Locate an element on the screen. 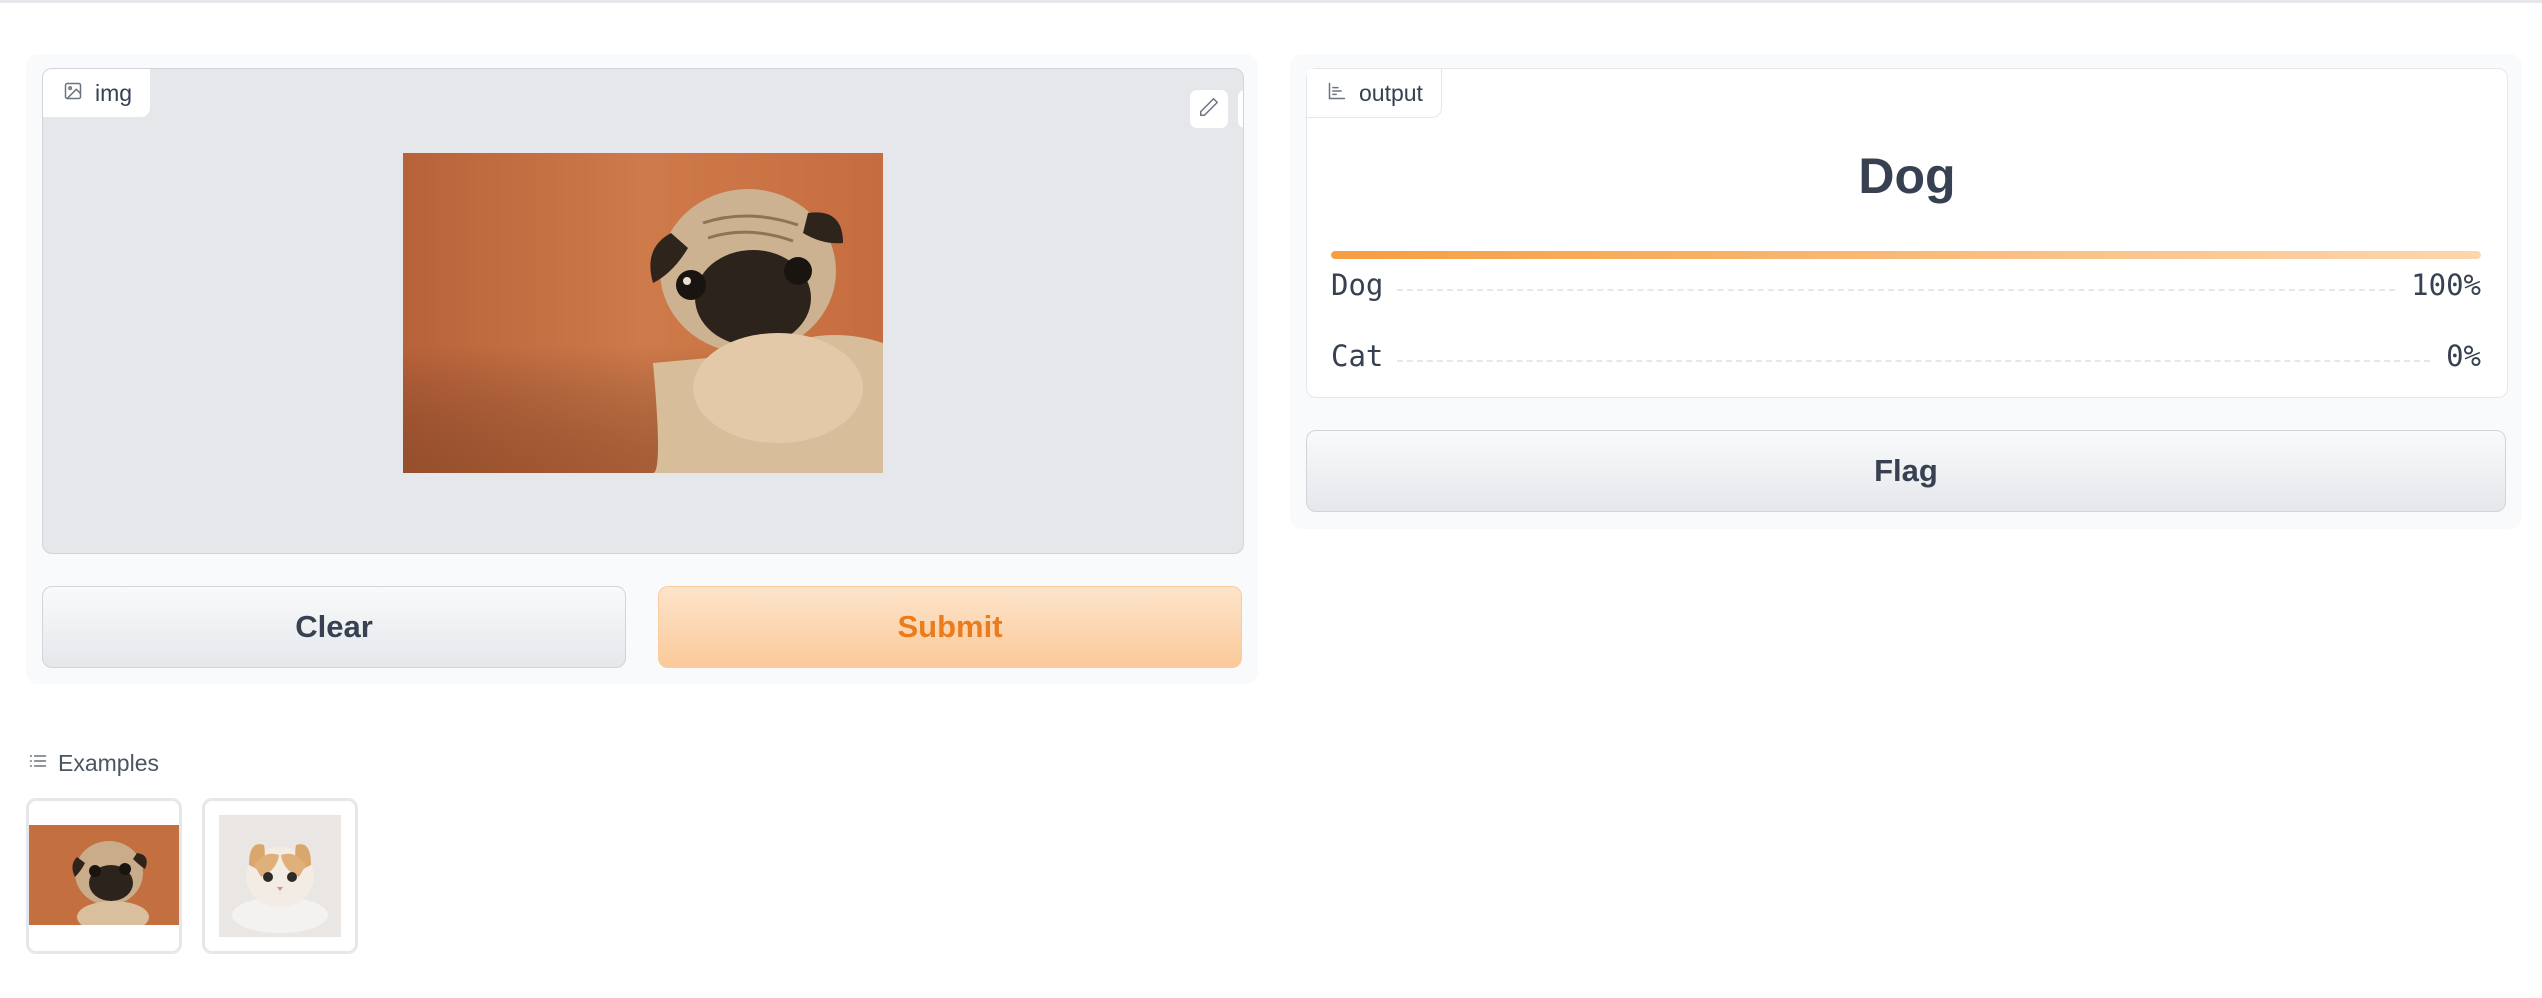 Image resolution: width=2542 pixels, height=998 pixels. example-pug-thumbnail is located at coordinates (104, 875).